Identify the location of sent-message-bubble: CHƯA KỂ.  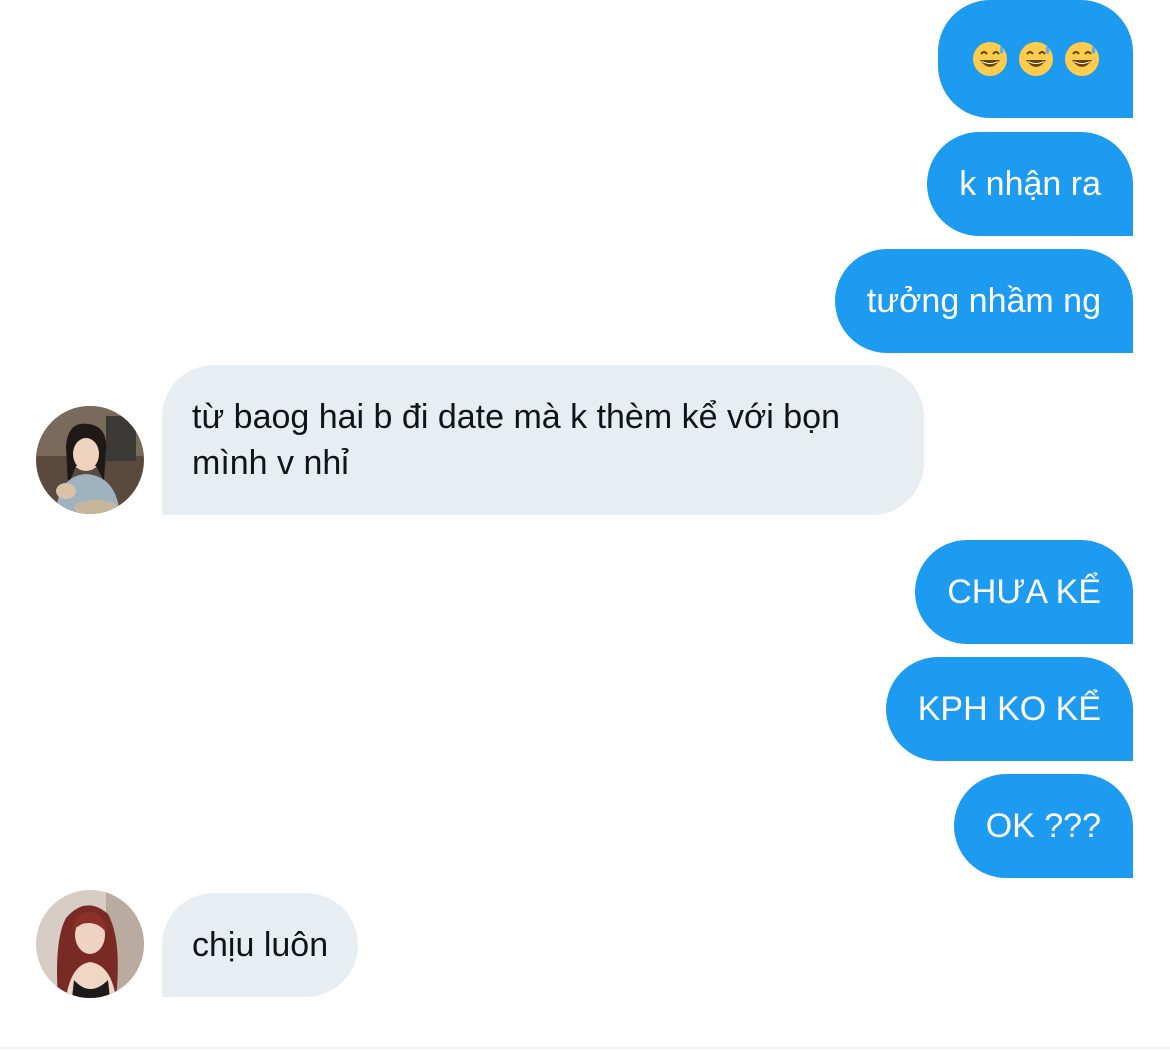
(1024, 592).